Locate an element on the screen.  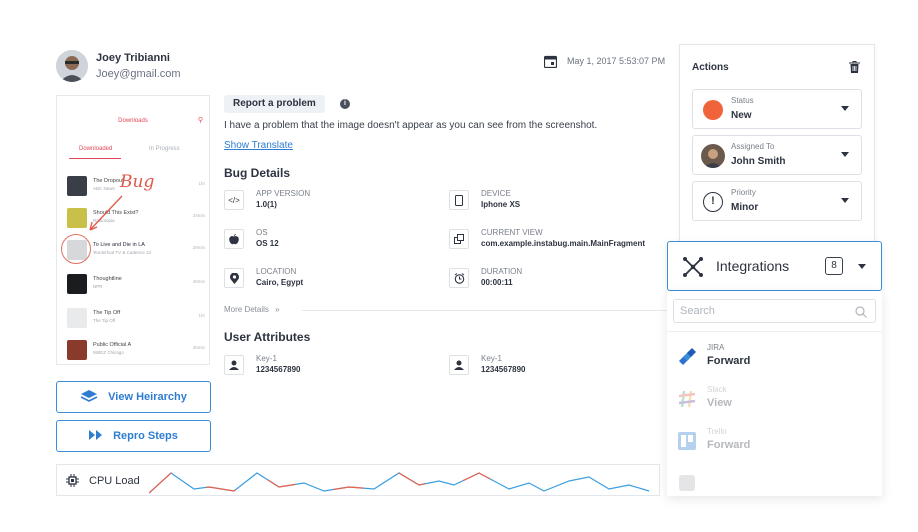
screenshot-tab-downloaded: Downloaded is located at coordinates (96, 149).